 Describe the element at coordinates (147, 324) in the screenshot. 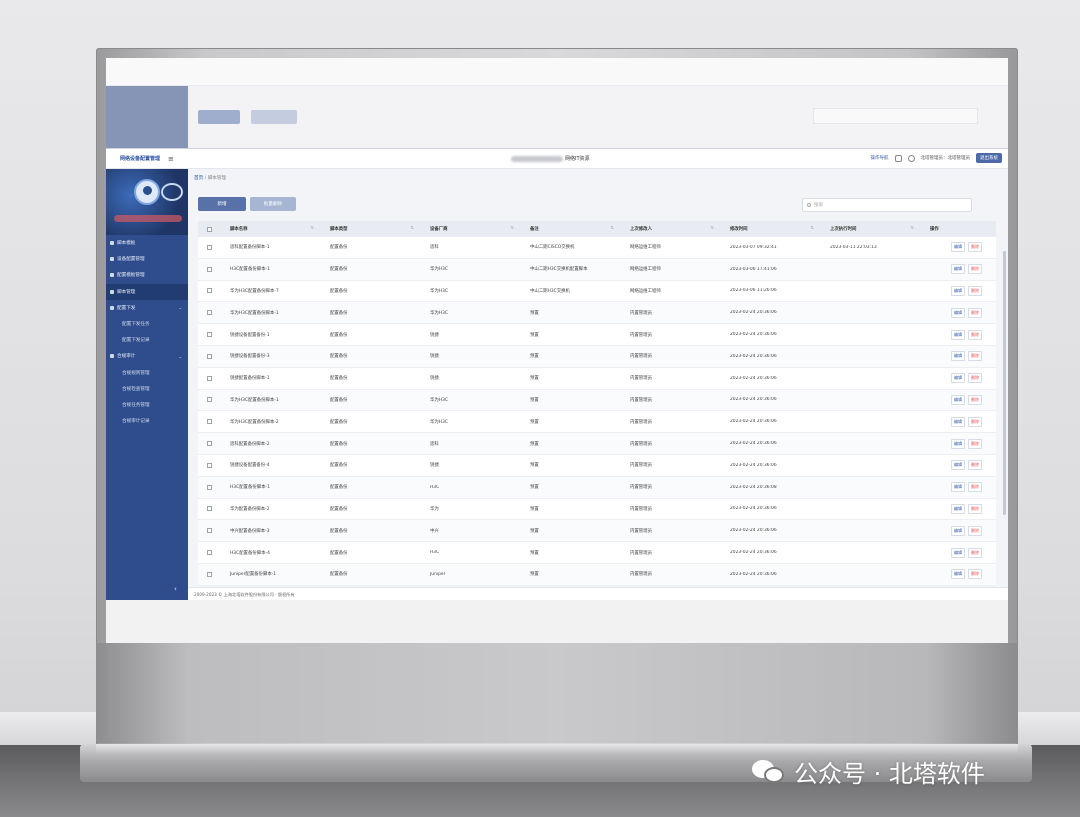

I see `sidebar-item: 配置下发任务` at that location.